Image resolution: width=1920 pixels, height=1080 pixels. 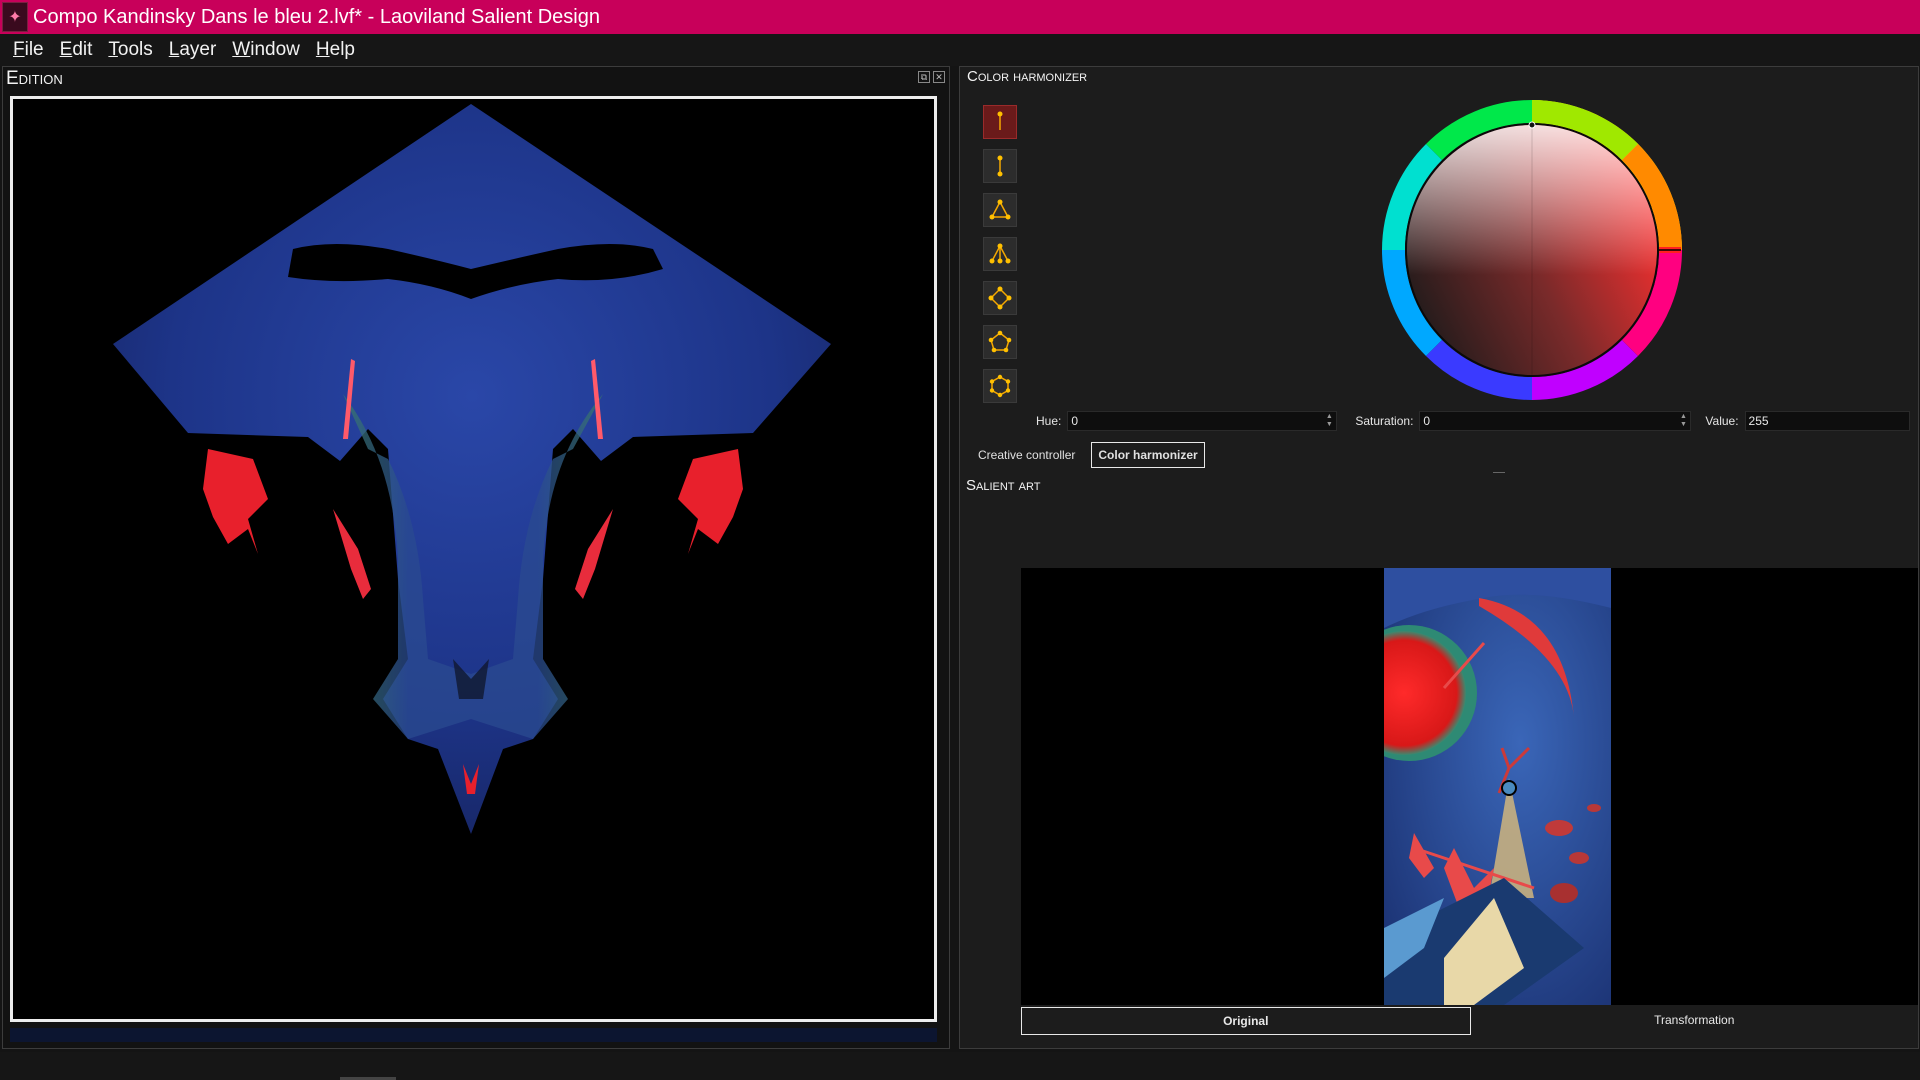 I want to click on value-label: Value:, so click(x=1722, y=421).